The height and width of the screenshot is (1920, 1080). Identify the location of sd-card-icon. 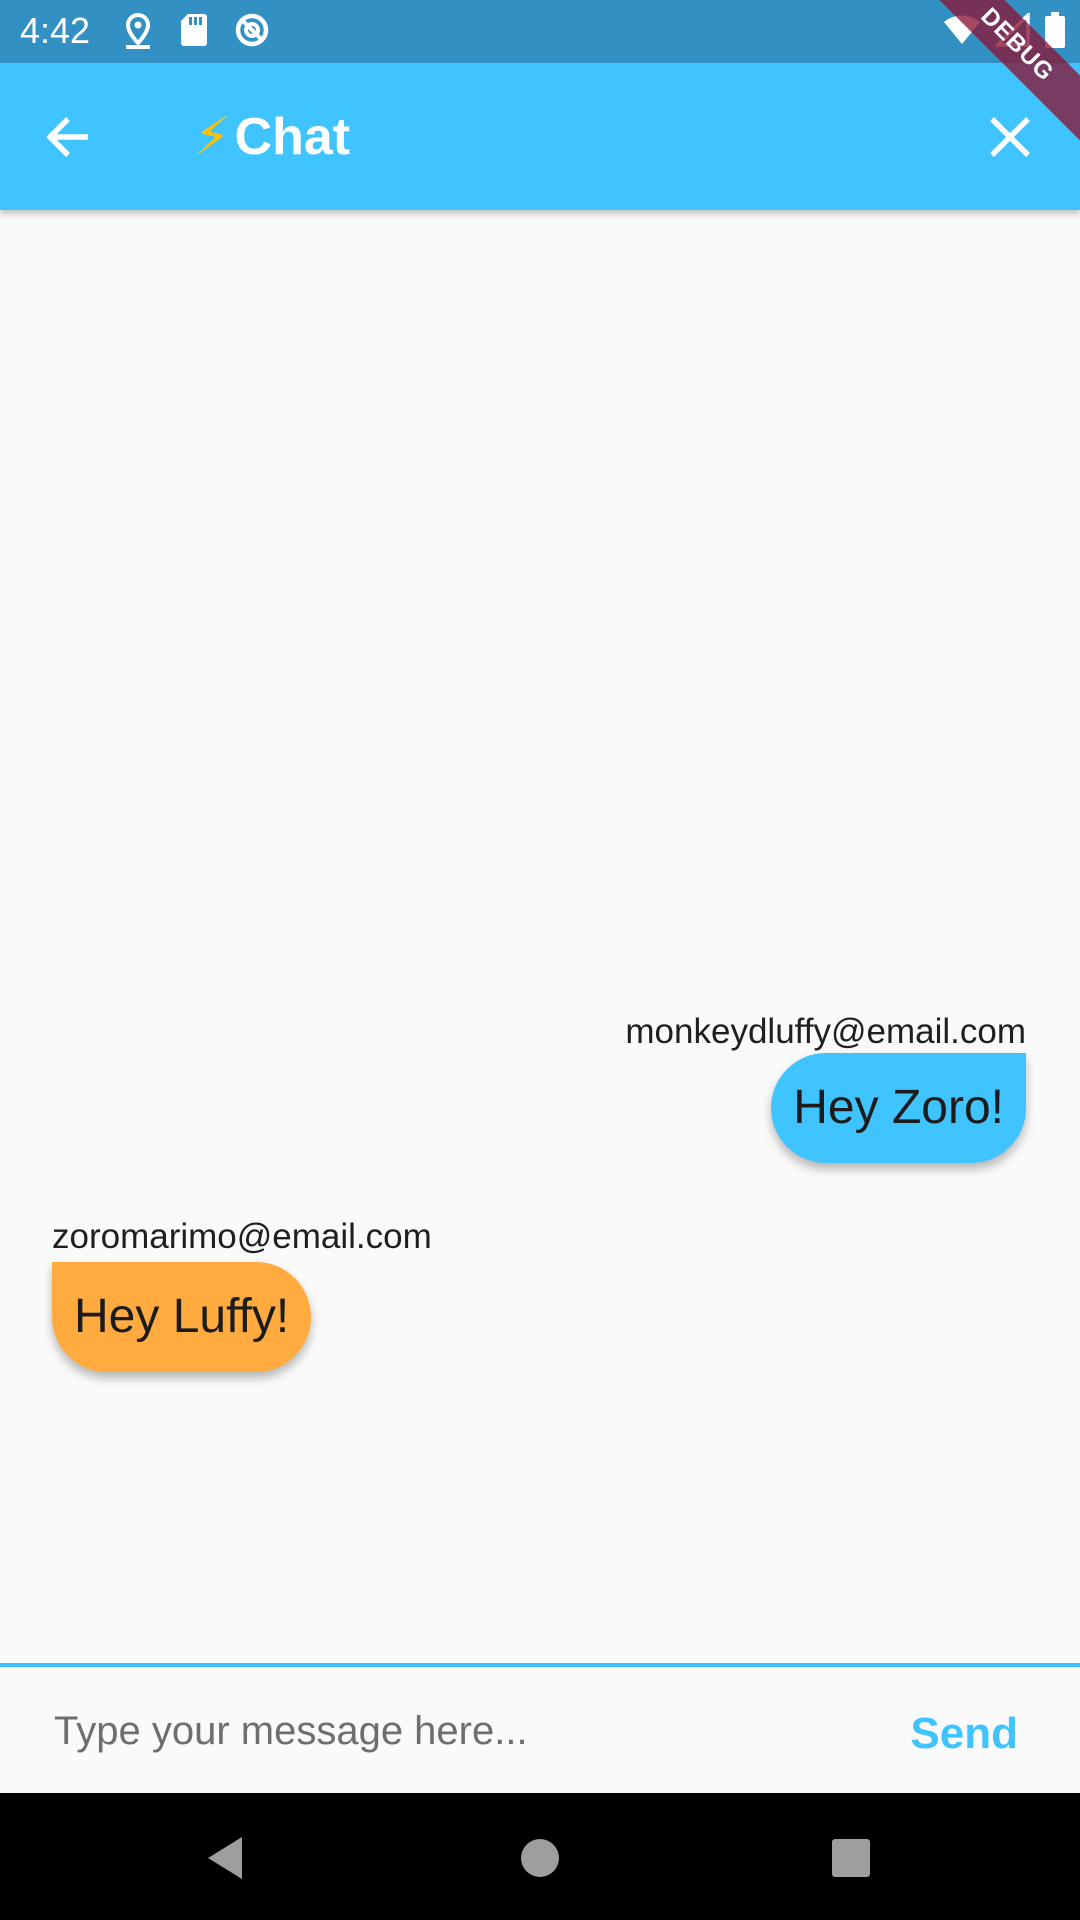
(194, 30).